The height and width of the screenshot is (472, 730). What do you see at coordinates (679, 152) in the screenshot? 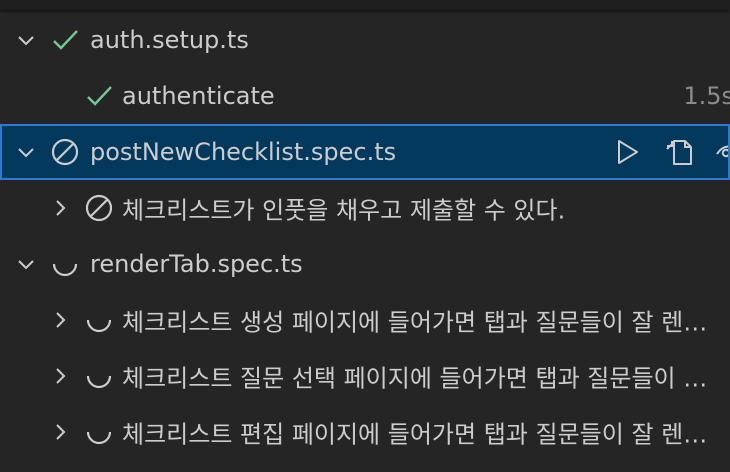
I see `go-to-file-icon` at bounding box center [679, 152].